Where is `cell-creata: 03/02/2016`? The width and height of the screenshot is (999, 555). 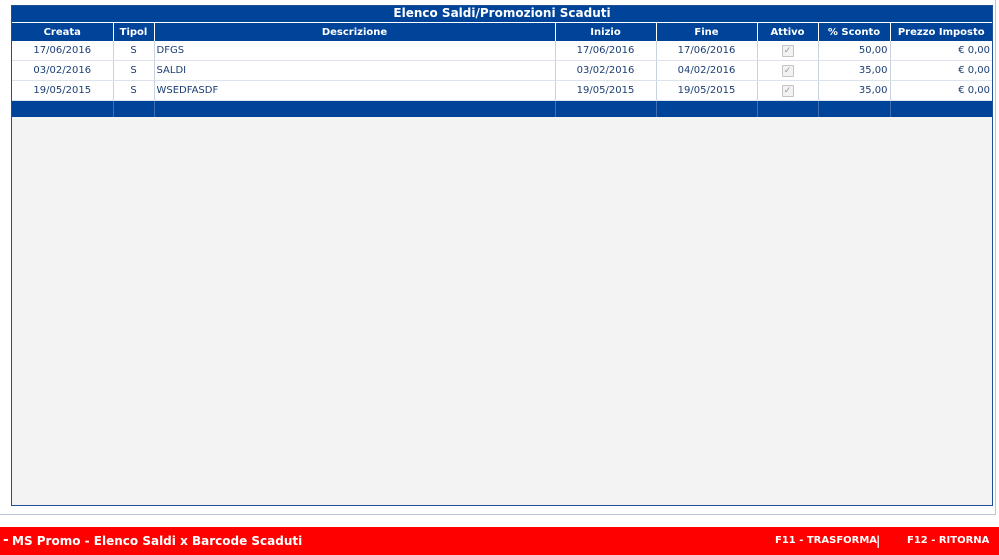 cell-creata: 03/02/2016 is located at coordinates (63, 70).